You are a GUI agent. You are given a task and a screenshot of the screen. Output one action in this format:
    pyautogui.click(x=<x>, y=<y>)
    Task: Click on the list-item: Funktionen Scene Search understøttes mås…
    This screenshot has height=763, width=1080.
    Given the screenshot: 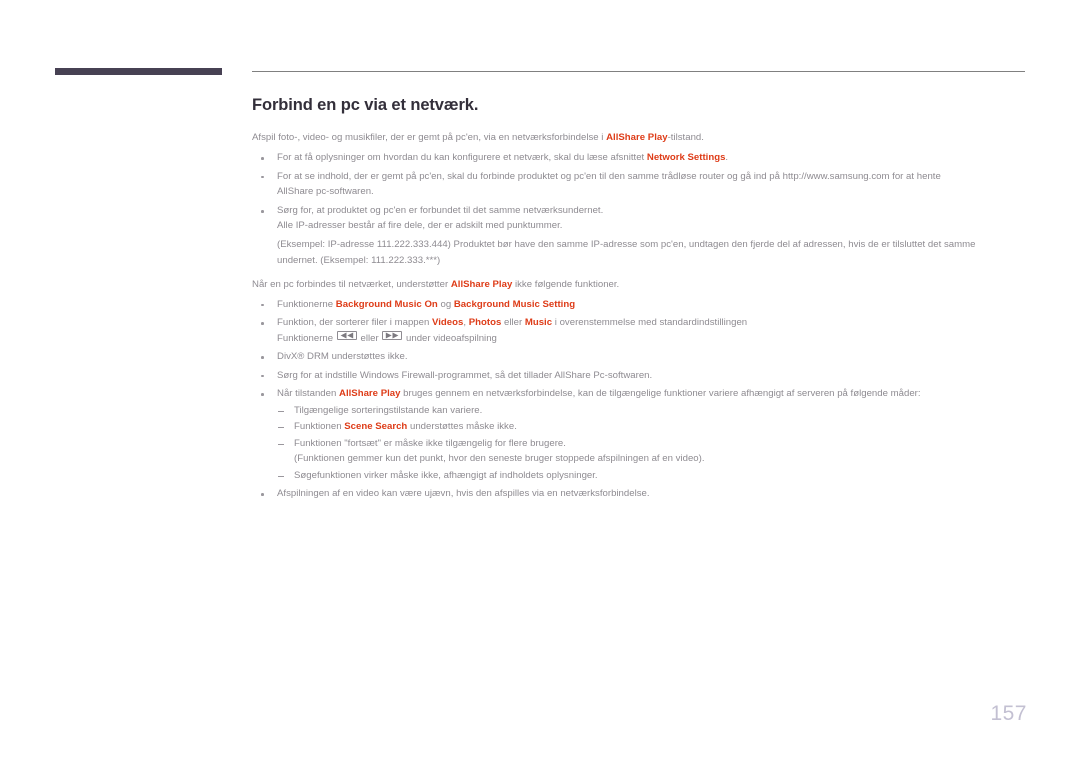 What is the action you would take?
    pyautogui.click(x=653, y=427)
    